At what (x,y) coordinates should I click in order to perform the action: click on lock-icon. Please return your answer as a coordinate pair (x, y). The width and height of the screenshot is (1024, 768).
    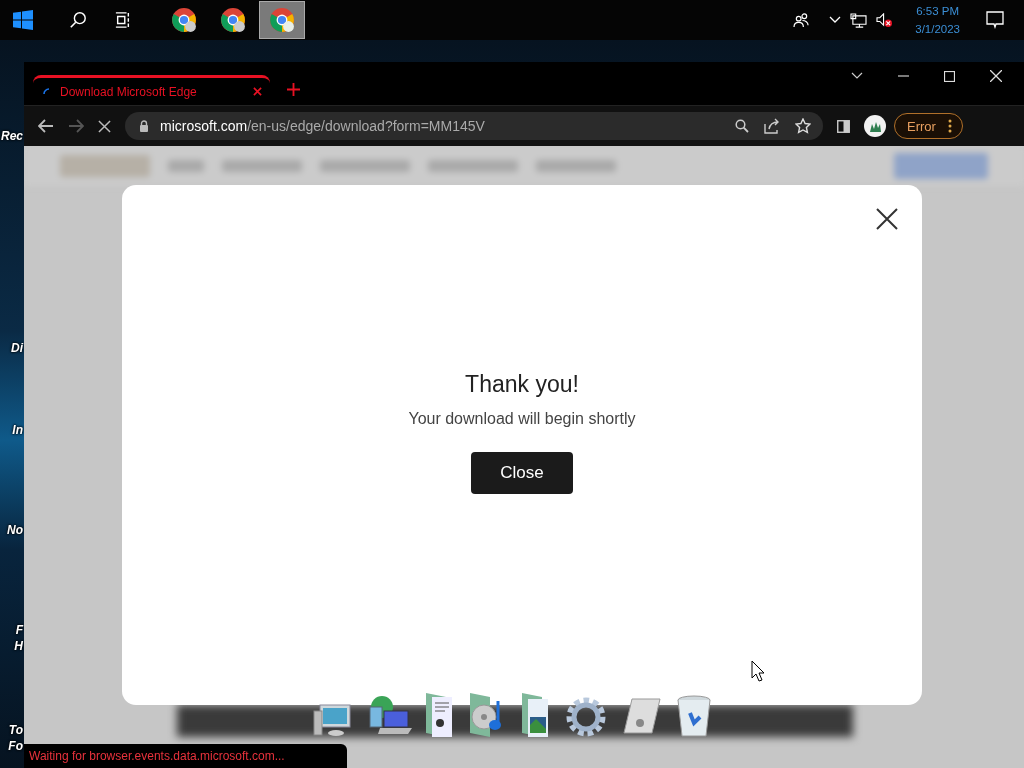
    Looking at the image, I should click on (144, 126).